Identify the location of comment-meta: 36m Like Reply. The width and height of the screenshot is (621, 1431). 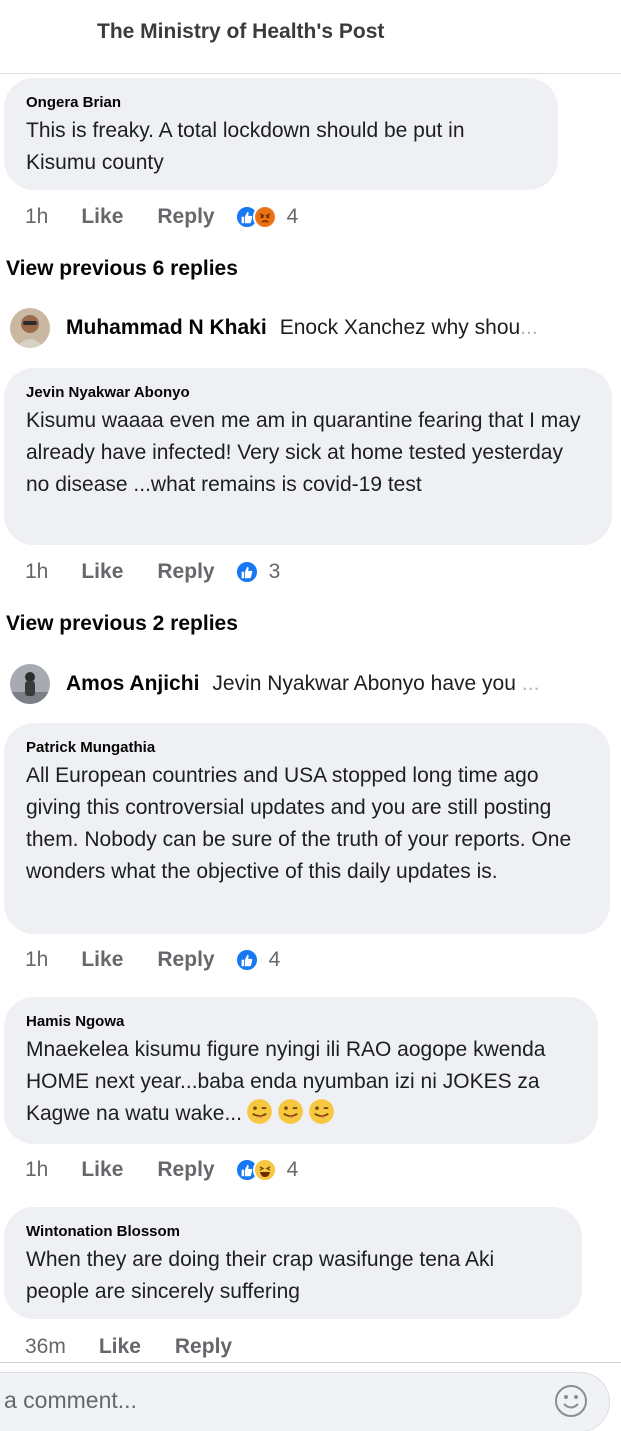
(128, 1347).